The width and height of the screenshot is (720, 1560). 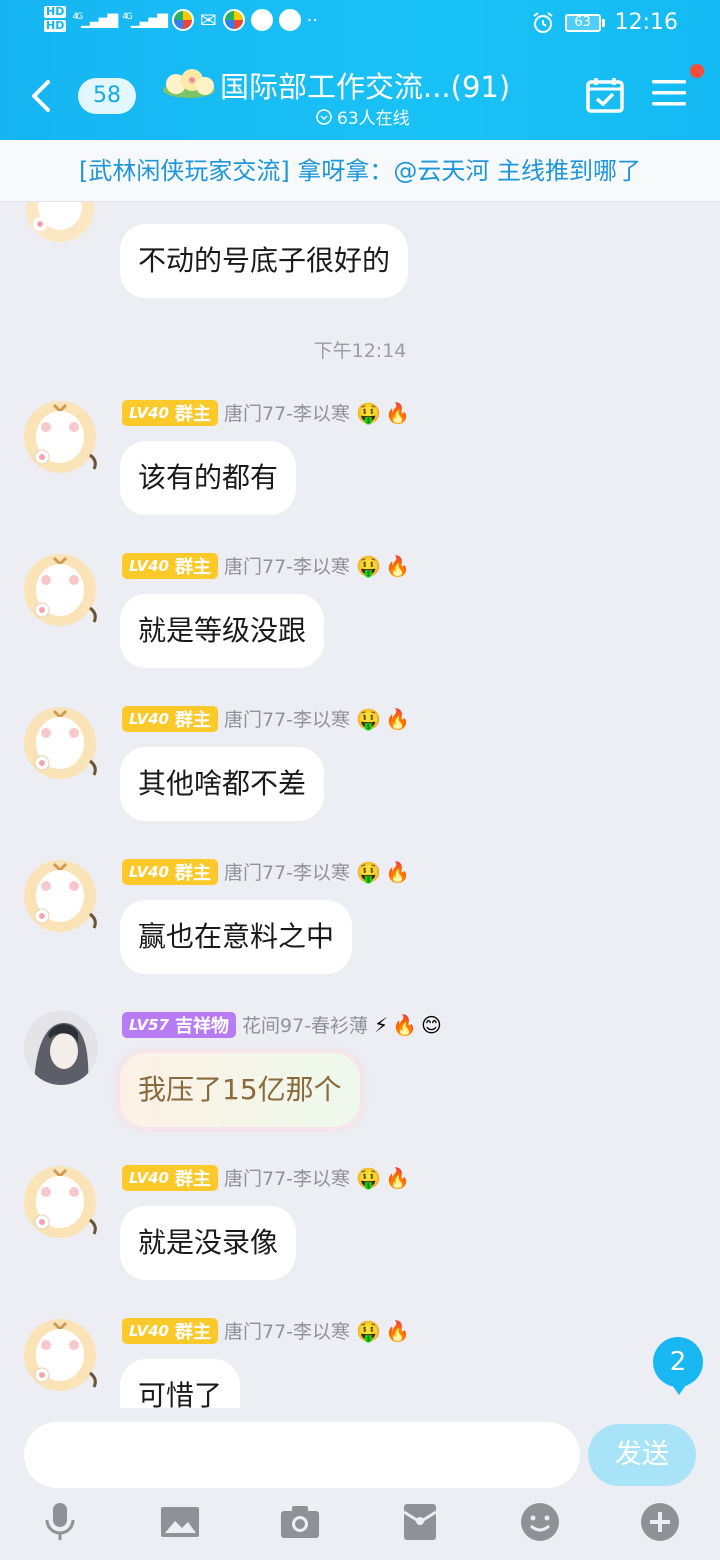 I want to click on message-bubble: 赢也在意料之中, so click(x=236, y=937).